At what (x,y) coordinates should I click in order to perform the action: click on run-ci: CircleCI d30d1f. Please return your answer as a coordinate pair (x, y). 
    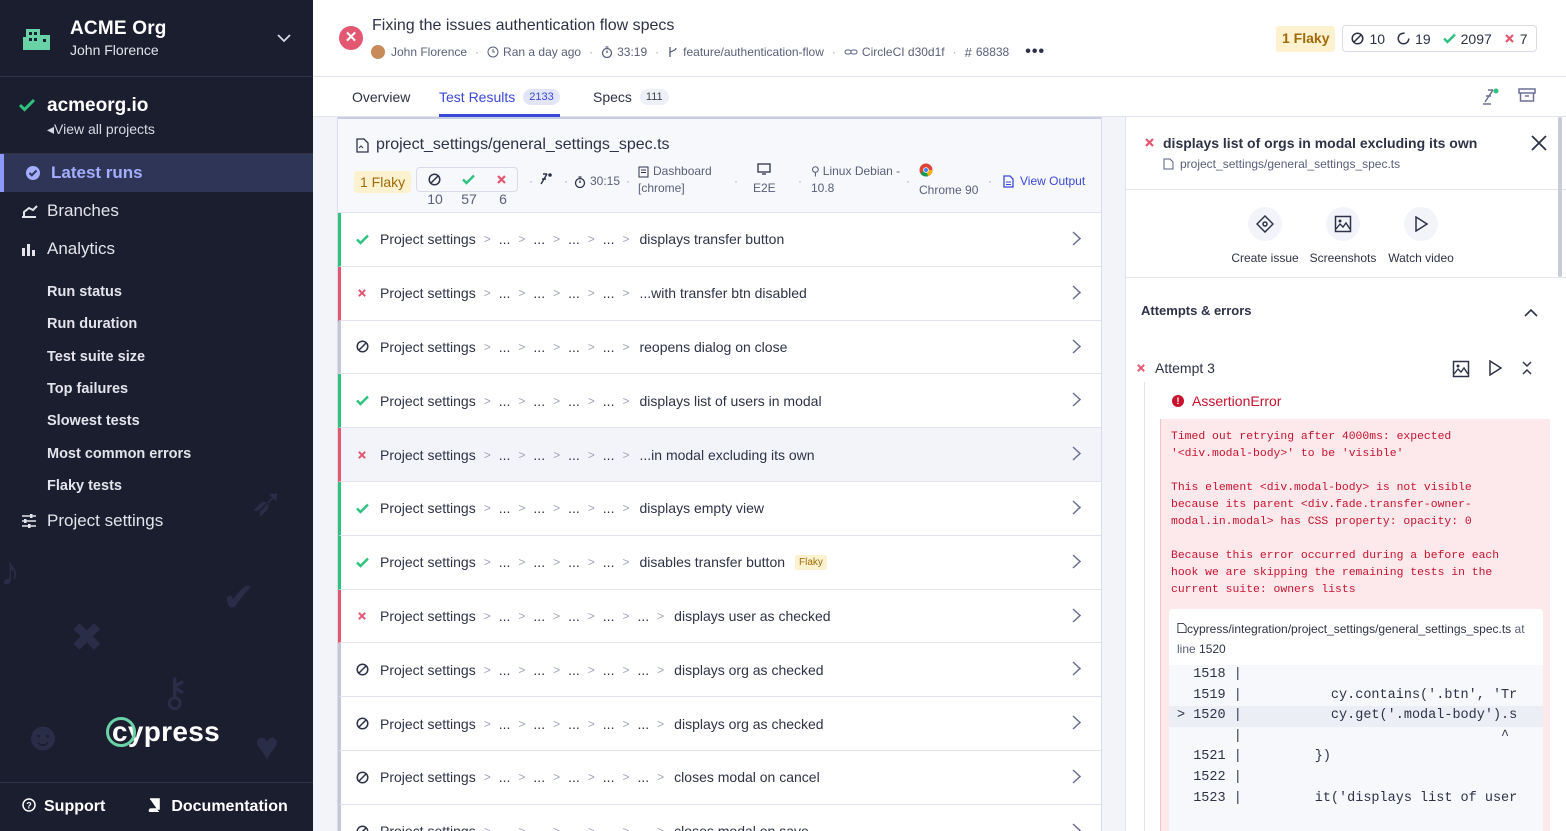
    Looking at the image, I should click on (894, 52).